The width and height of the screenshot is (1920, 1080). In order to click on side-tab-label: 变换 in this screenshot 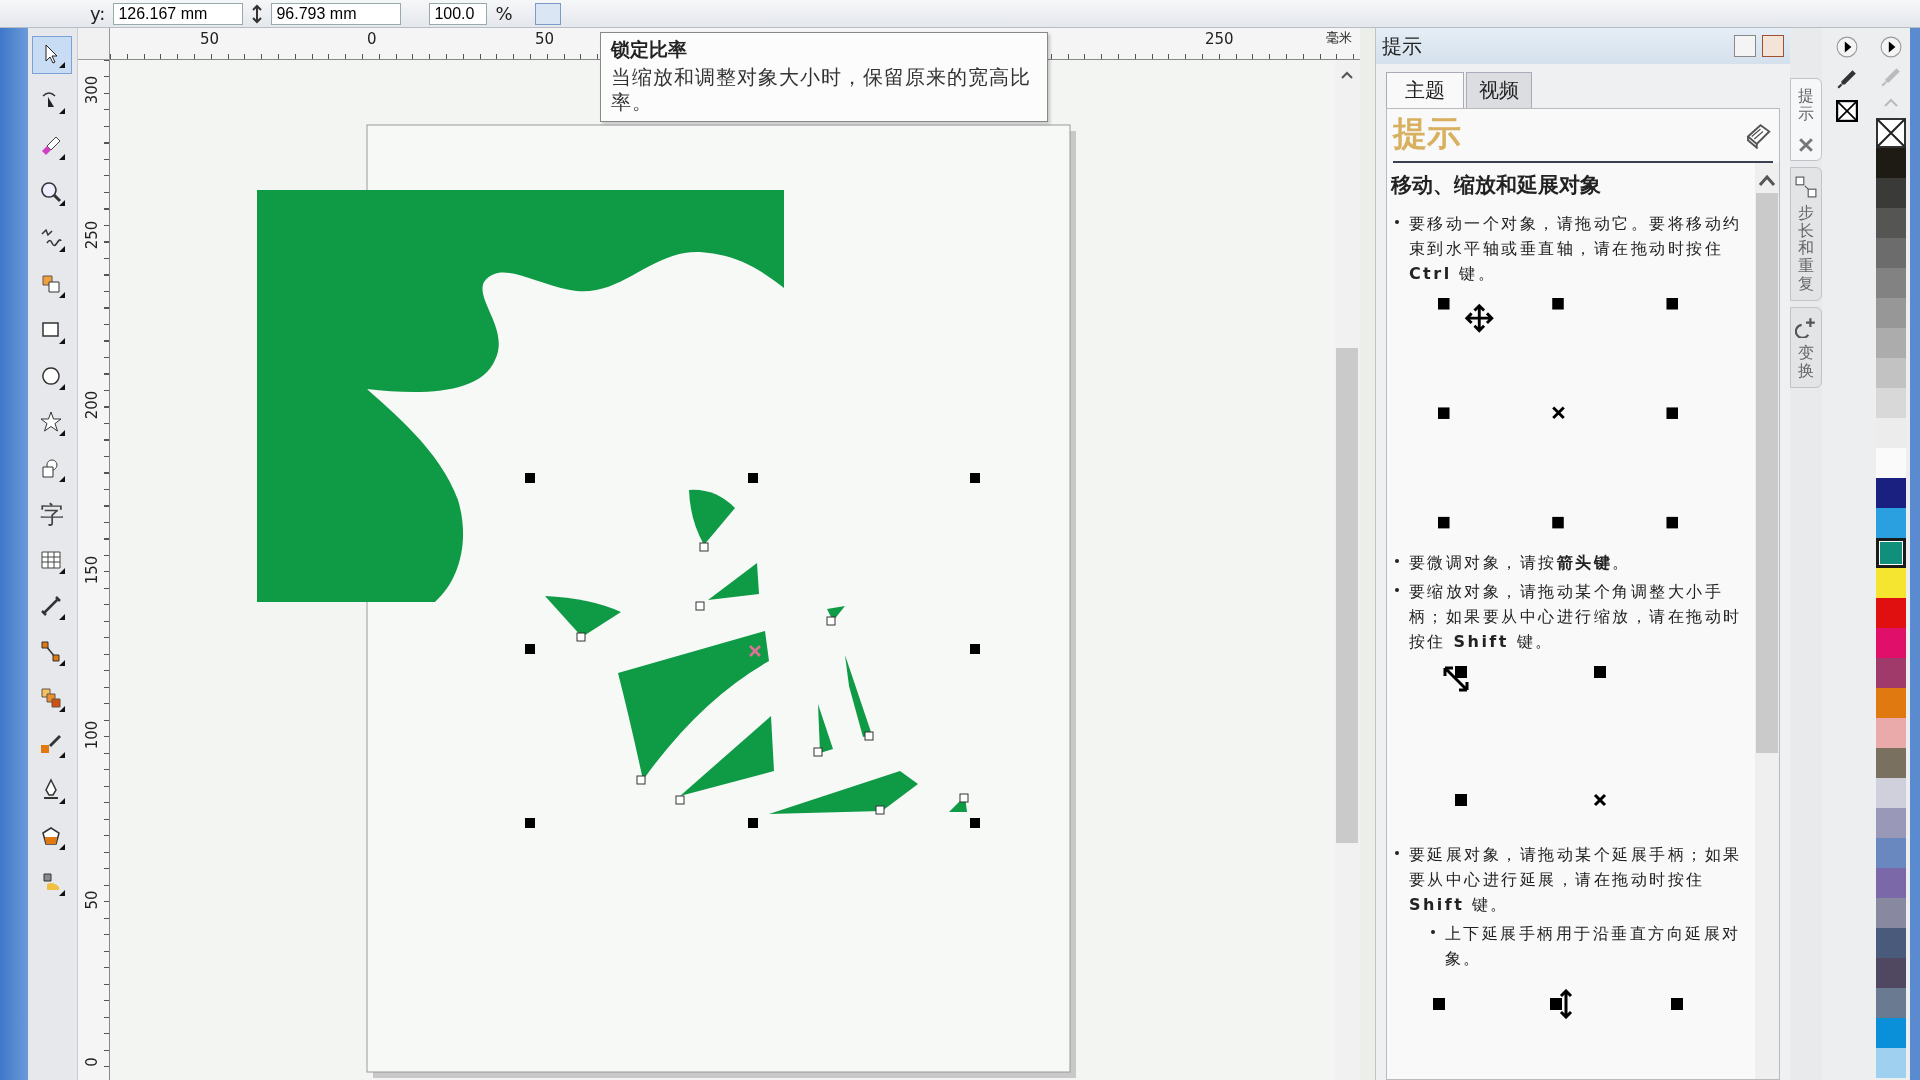, I will do `click(1806, 362)`.